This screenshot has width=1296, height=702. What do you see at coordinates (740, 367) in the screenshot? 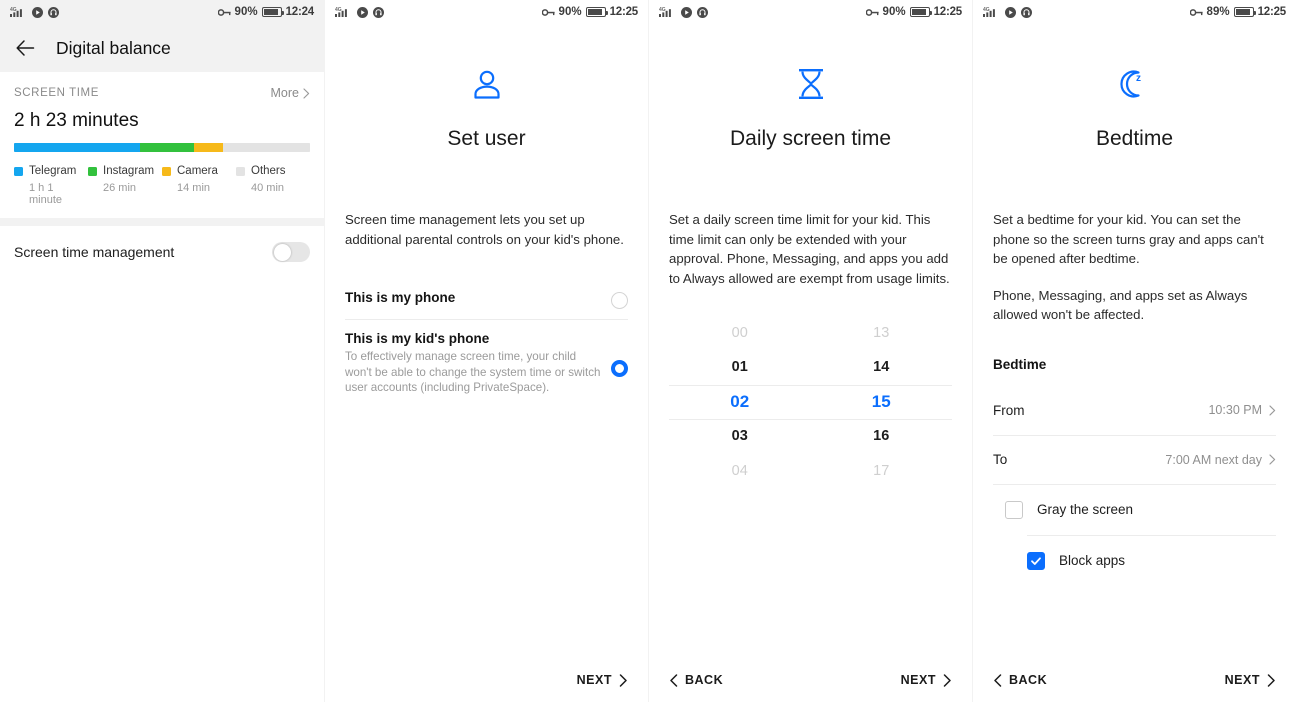
I see `picker-value: 01` at bounding box center [740, 367].